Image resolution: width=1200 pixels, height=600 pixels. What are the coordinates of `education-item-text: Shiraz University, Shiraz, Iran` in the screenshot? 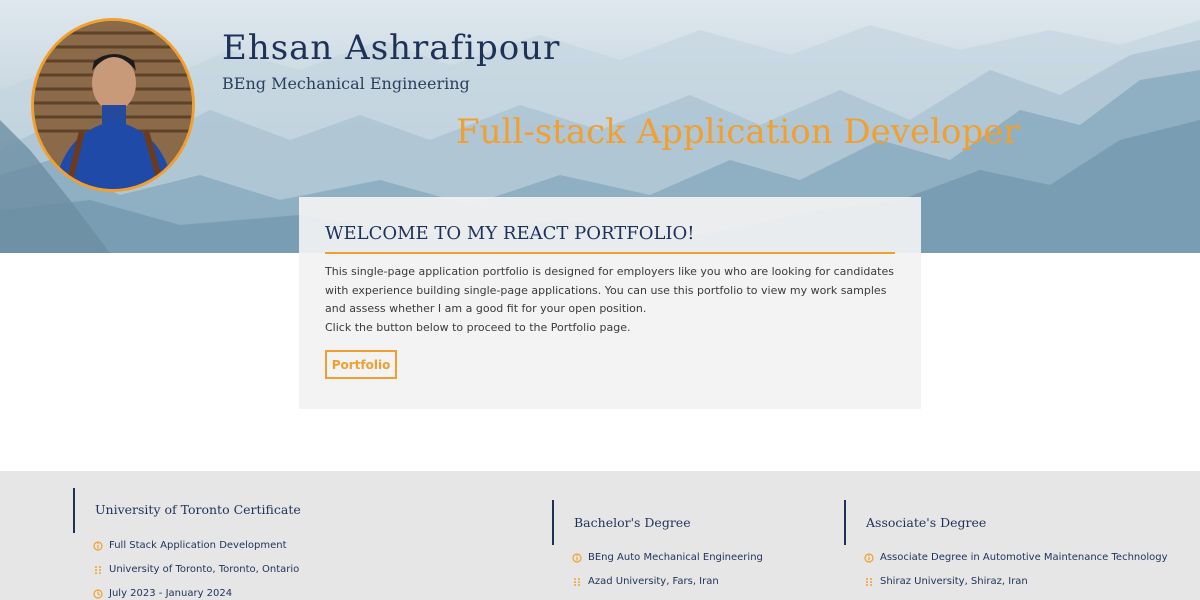 It's located at (954, 581).